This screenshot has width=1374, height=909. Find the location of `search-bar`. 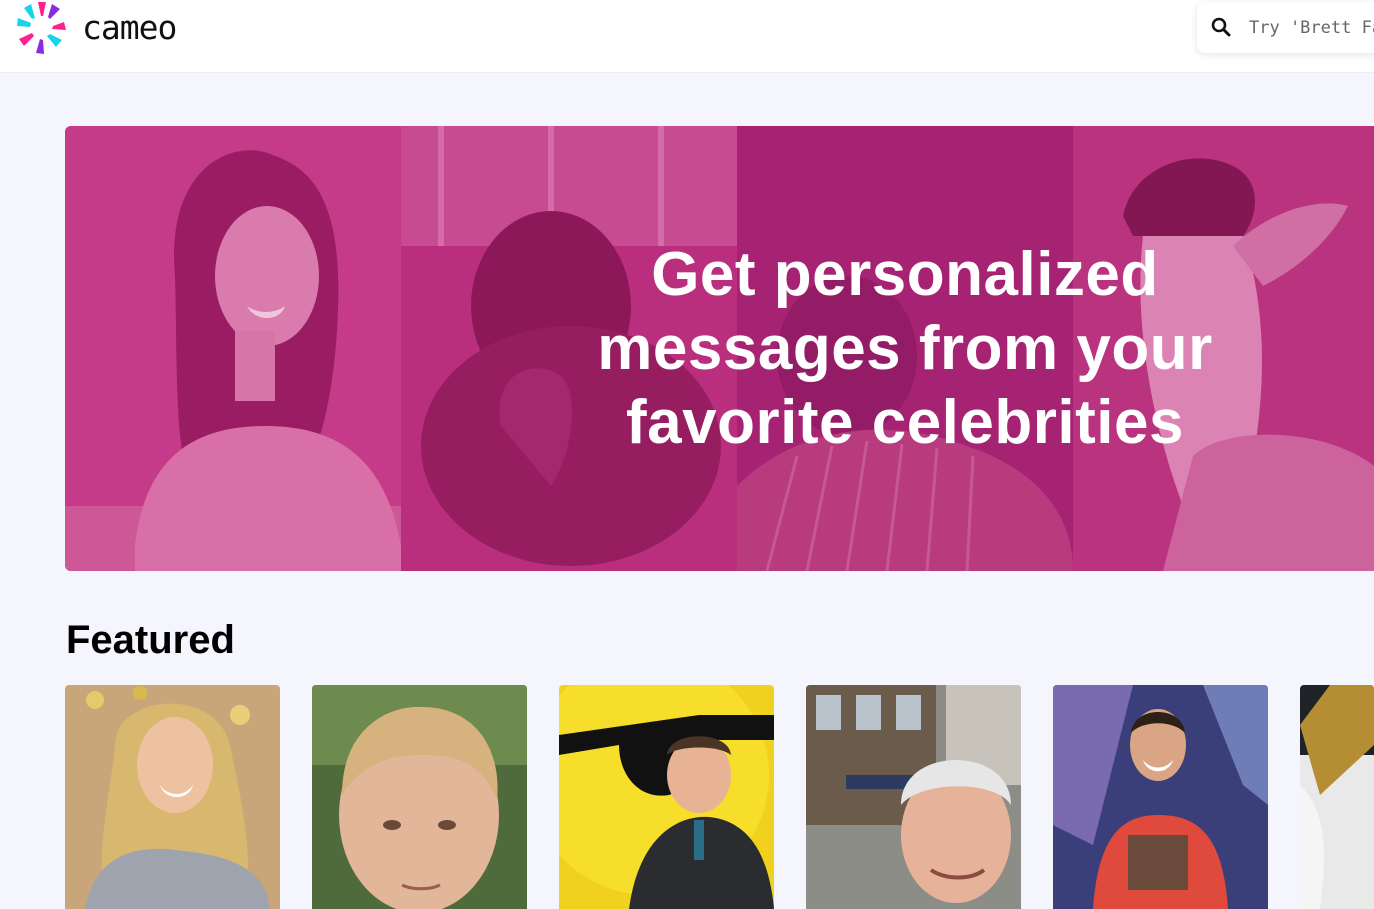

search-bar is located at coordinates (1285, 27).